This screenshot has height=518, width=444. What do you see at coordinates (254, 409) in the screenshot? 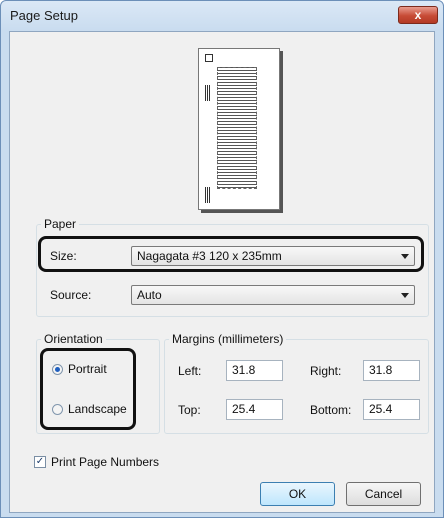
I see `top-margin-input: 25.4` at bounding box center [254, 409].